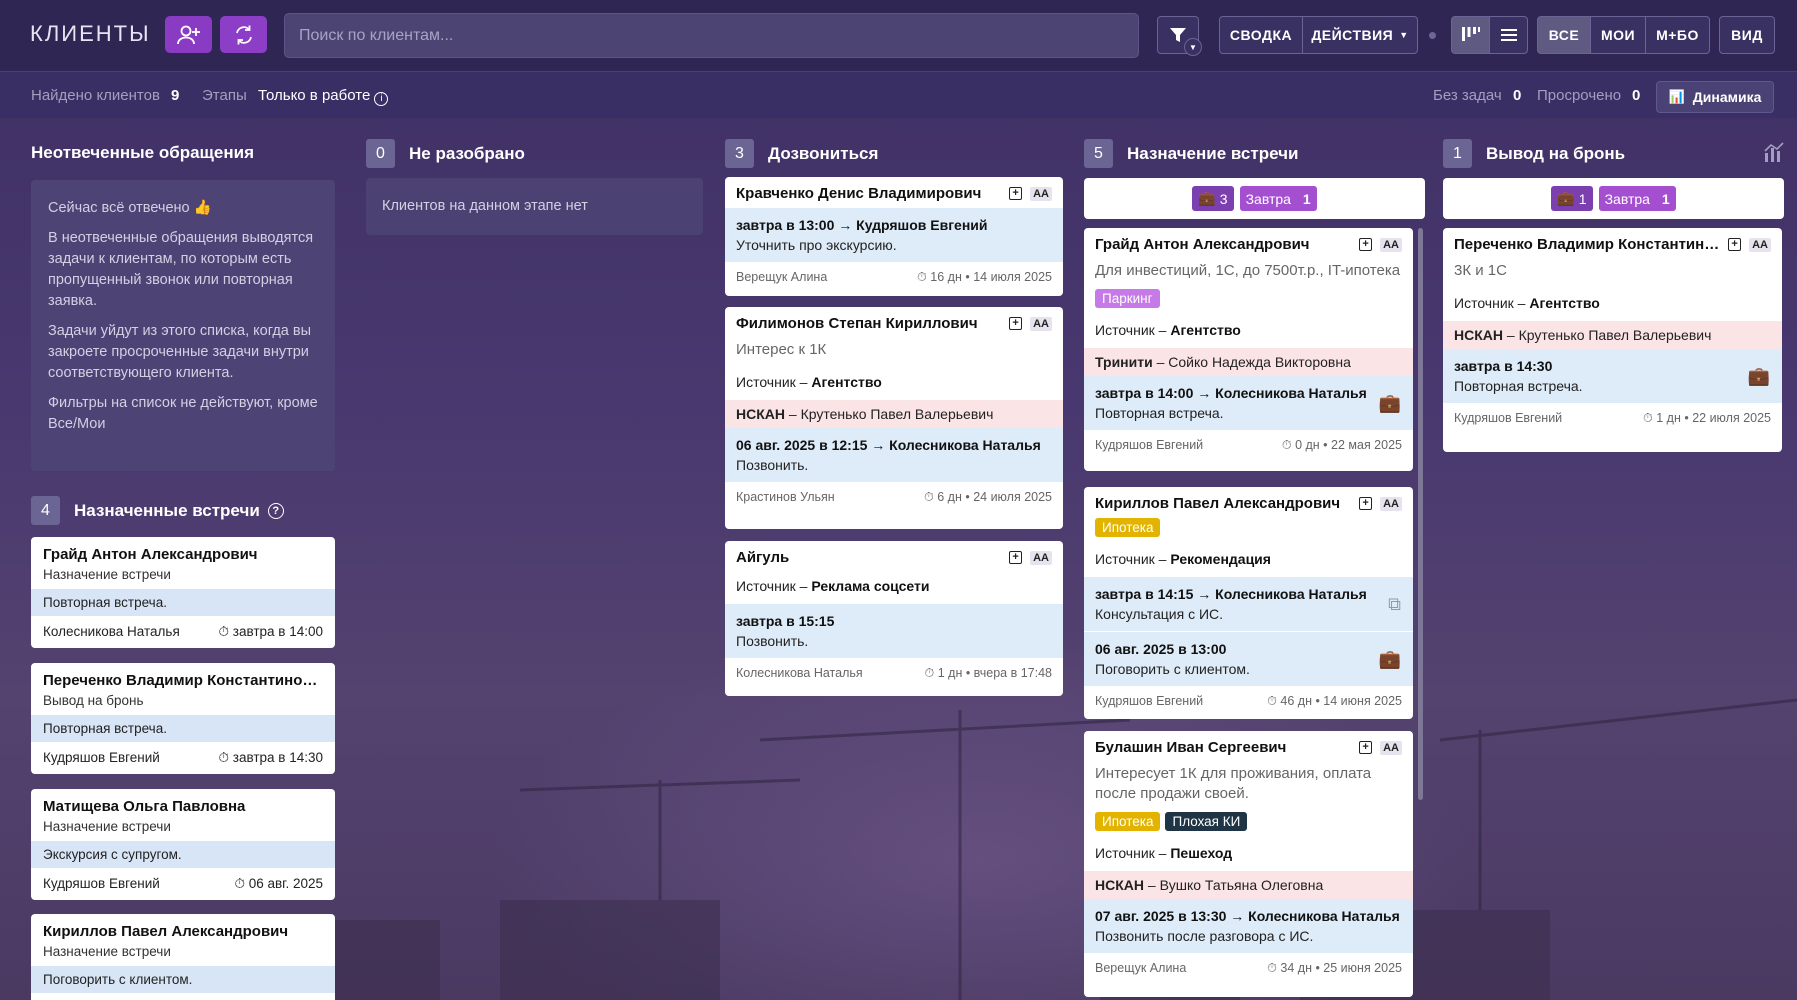 The image size is (1797, 1000). I want to click on view-button: ВИД, so click(1747, 35).